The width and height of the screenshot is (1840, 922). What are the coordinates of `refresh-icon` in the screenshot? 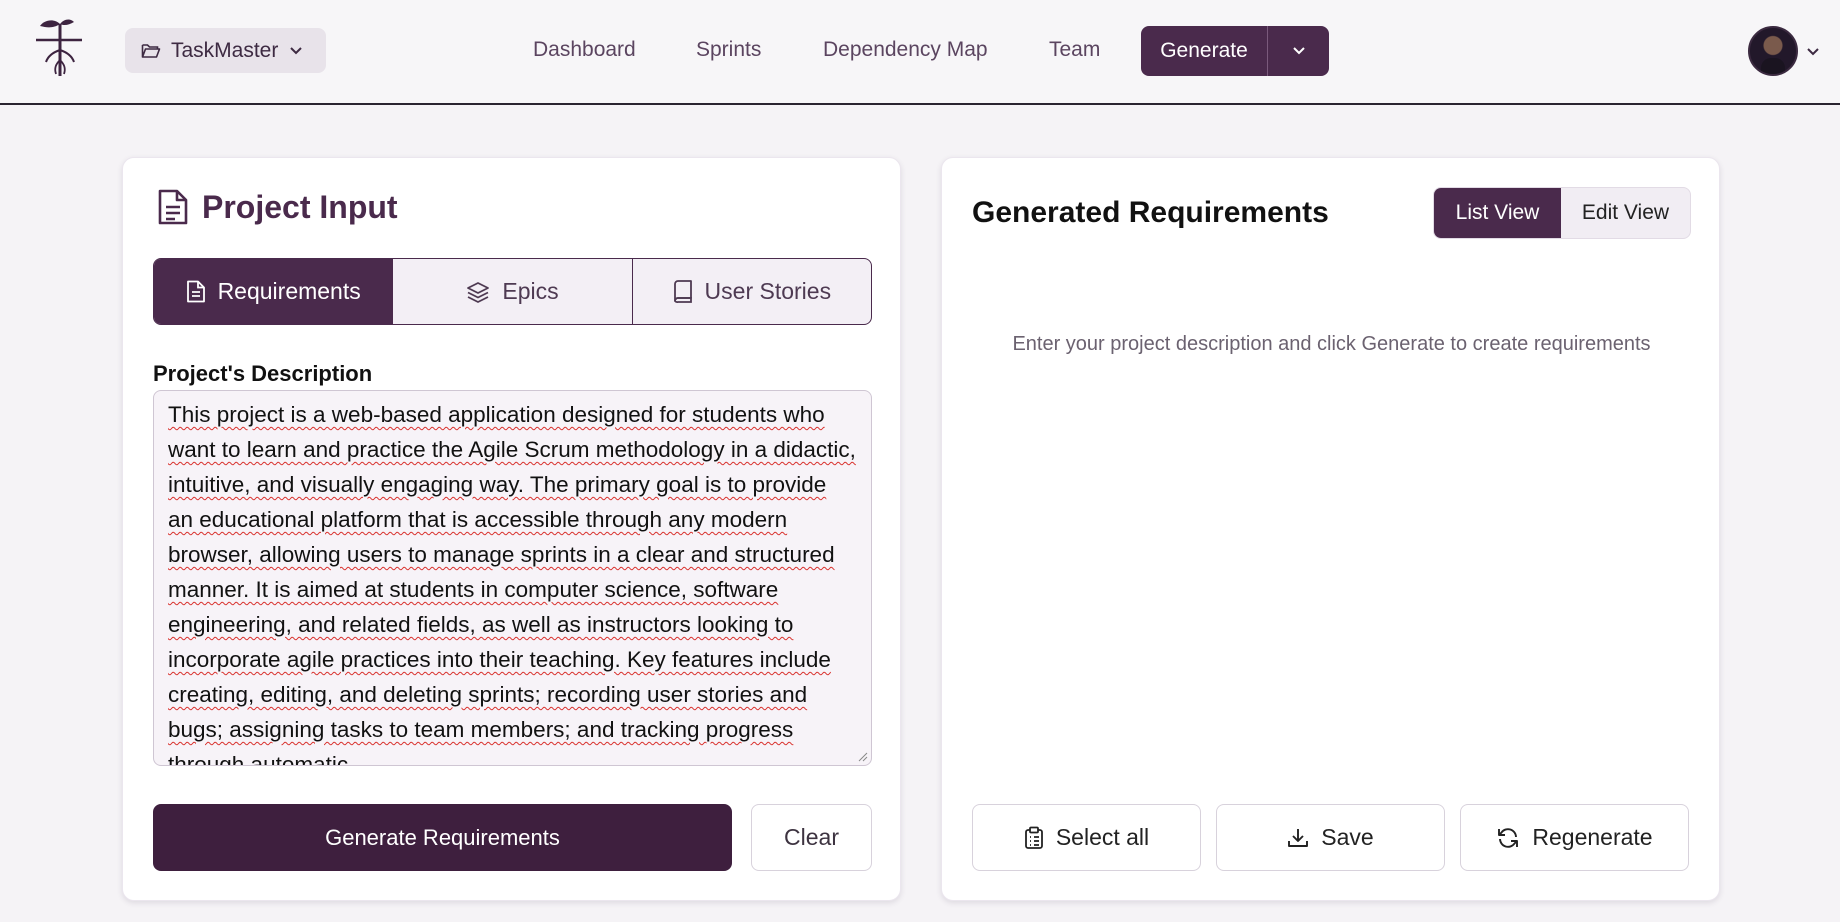 It's located at (1508, 837).